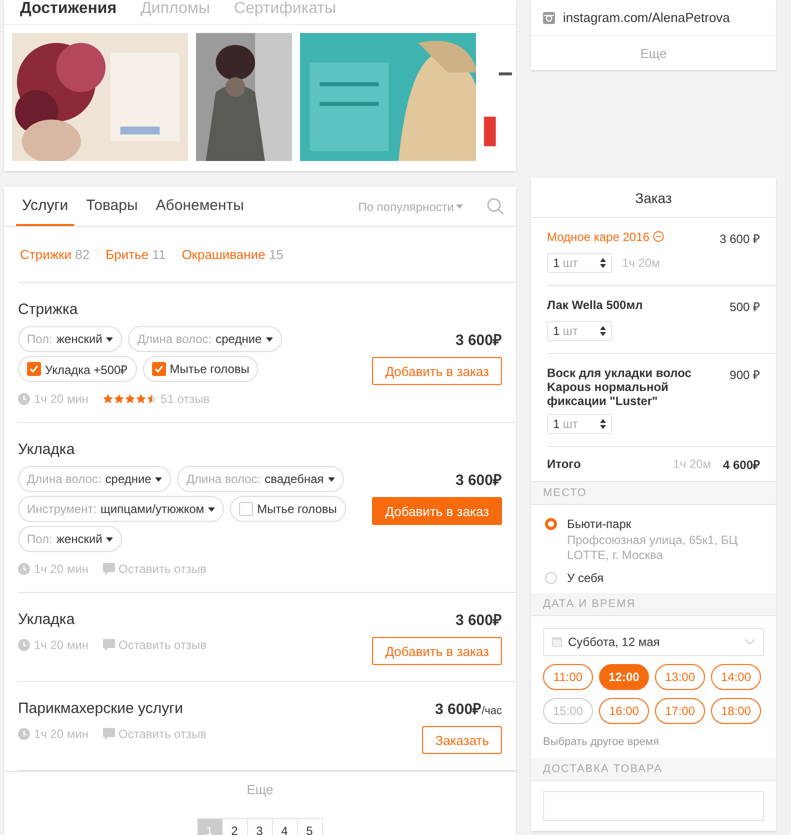 This screenshot has height=835, width=791. Describe the element at coordinates (200, 206) in the screenshot. I see `services-tab: Абонементы` at that location.